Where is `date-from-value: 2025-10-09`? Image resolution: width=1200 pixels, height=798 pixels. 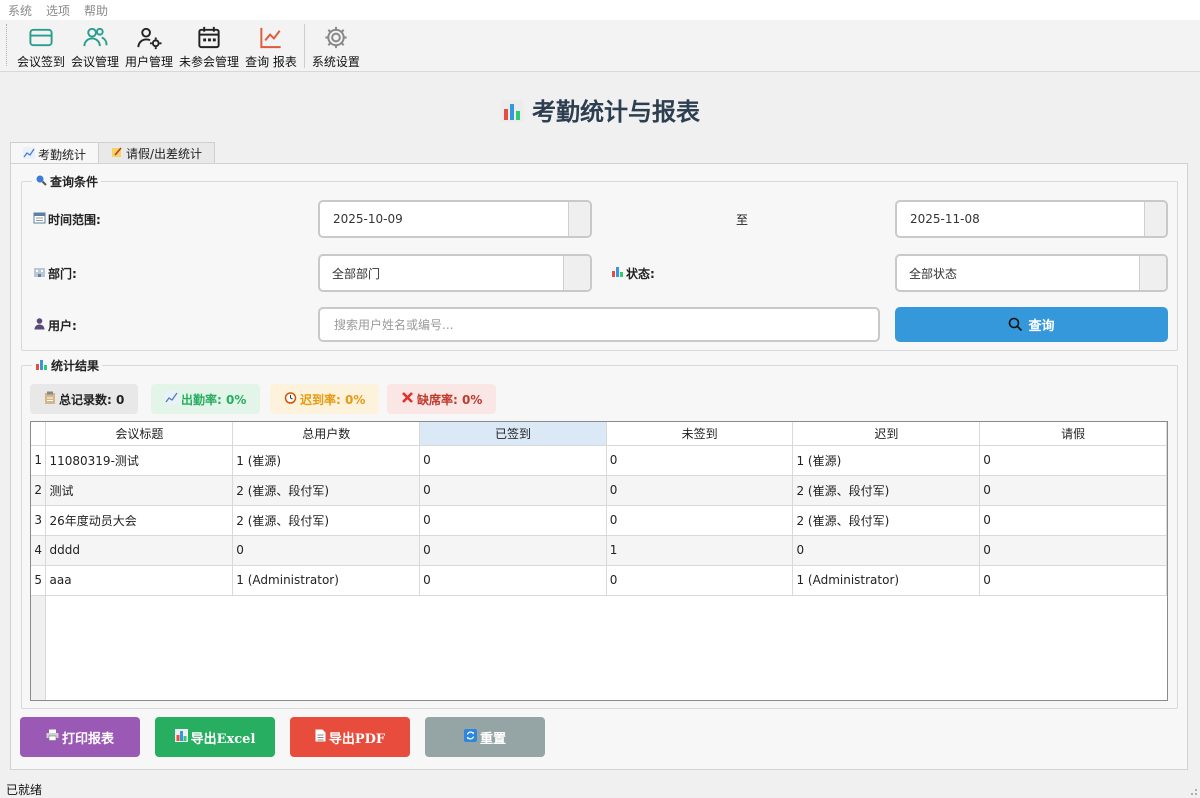
date-from-value: 2025-10-09 is located at coordinates (368, 219).